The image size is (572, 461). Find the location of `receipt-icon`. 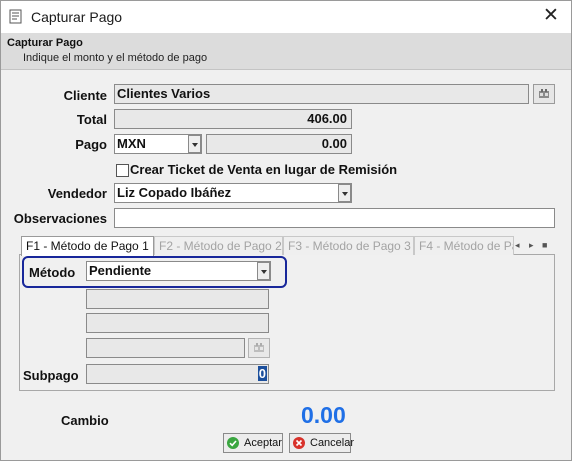

receipt-icon is located at coordinates (15, 16).